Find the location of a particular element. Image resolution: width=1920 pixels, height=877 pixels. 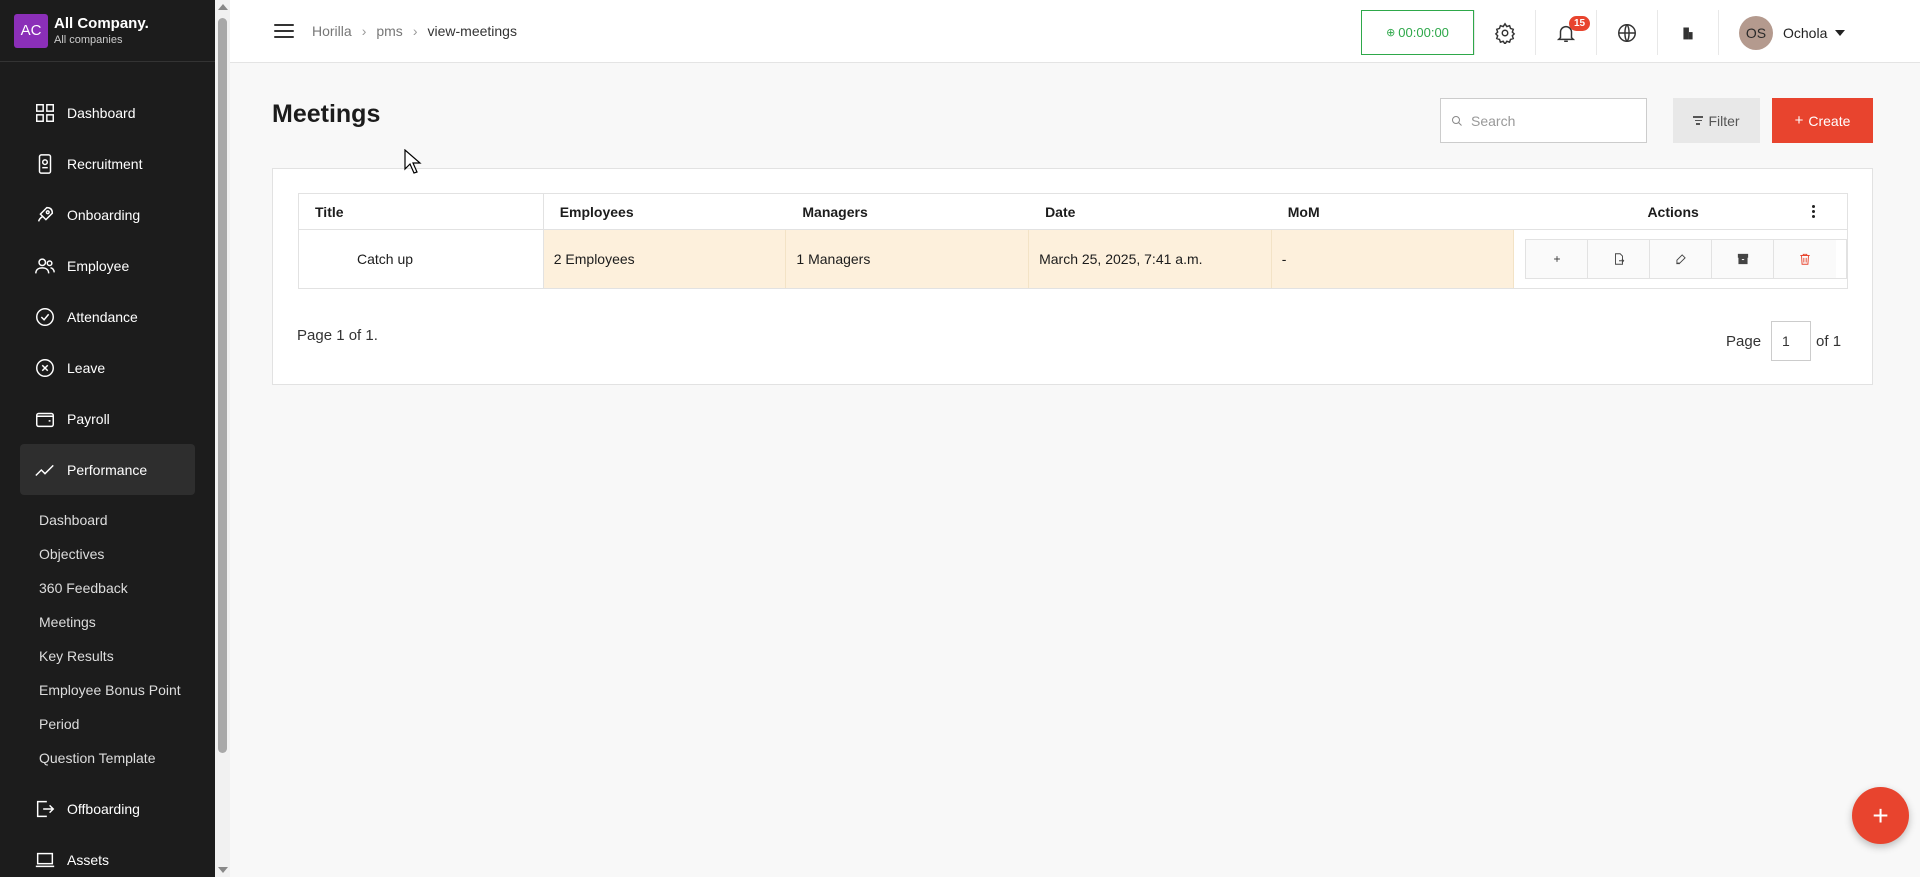

scroll-thumb is located at coordinates (222, 385).